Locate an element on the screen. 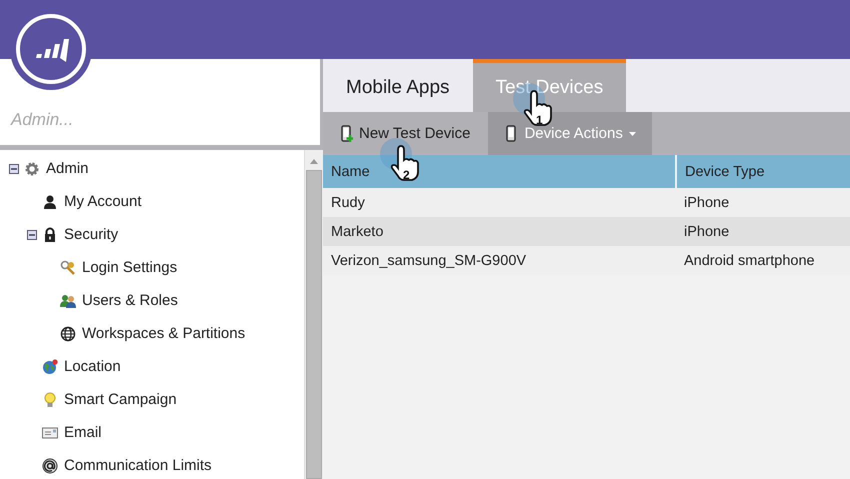 The width and height of the screenshot is (850, 479). tree-item: Login Settings is located at coordinates (130, 267).